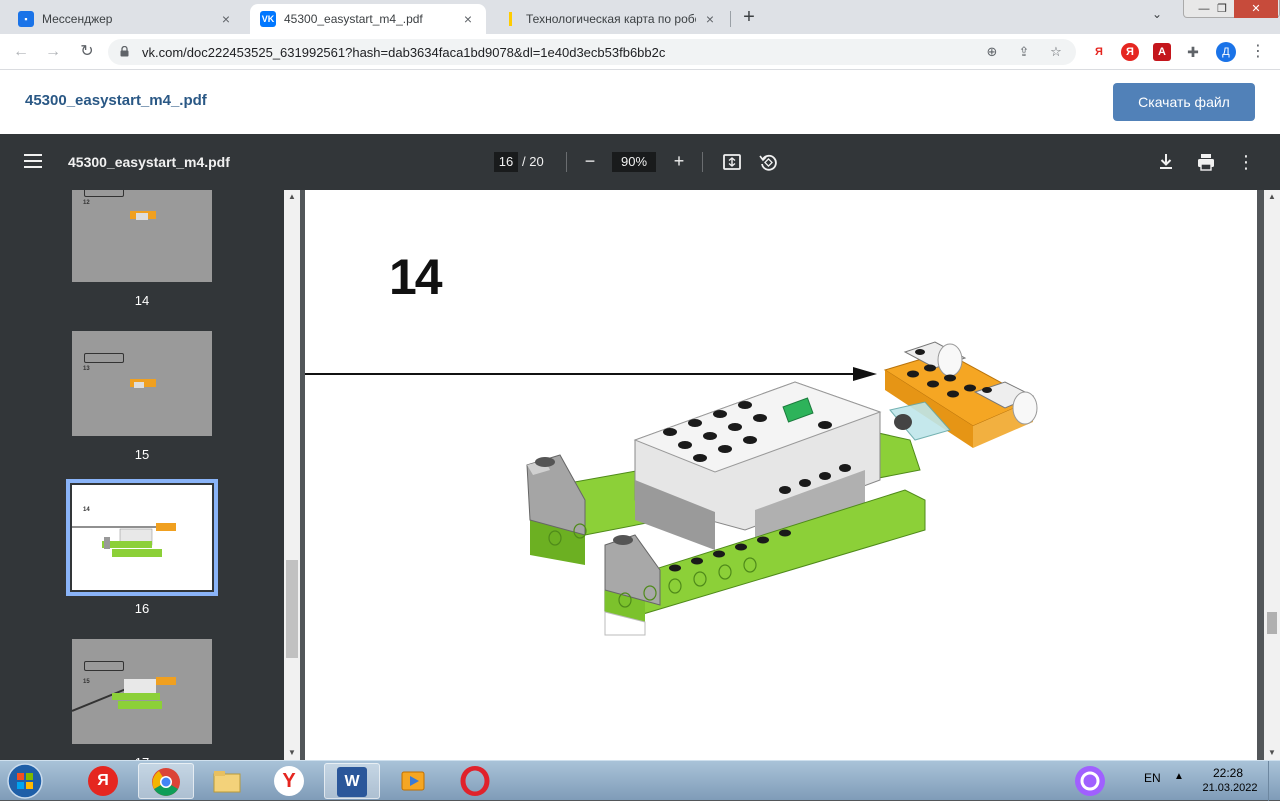  I want to click on show-desktop-button, so click(1274, 781).